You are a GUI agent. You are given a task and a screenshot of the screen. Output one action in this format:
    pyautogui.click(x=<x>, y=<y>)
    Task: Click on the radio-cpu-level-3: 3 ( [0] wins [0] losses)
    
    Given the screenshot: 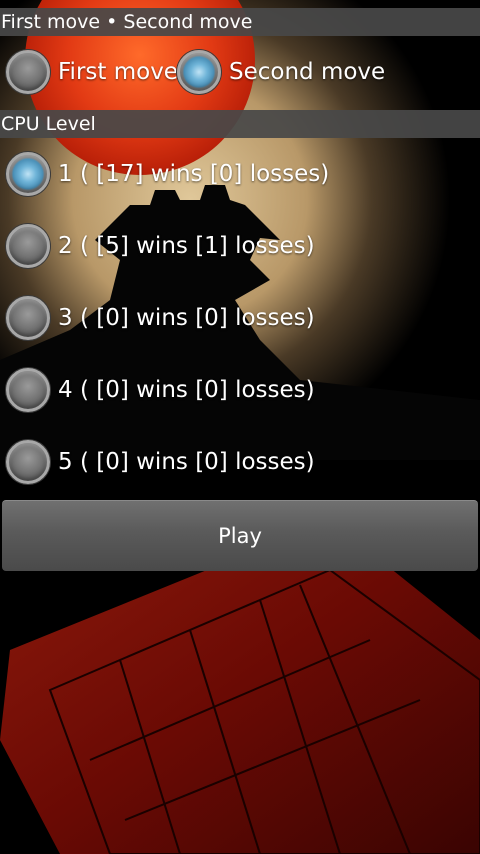 What is the action you would take?
    pyautogui.click(x=160, y=318)
    